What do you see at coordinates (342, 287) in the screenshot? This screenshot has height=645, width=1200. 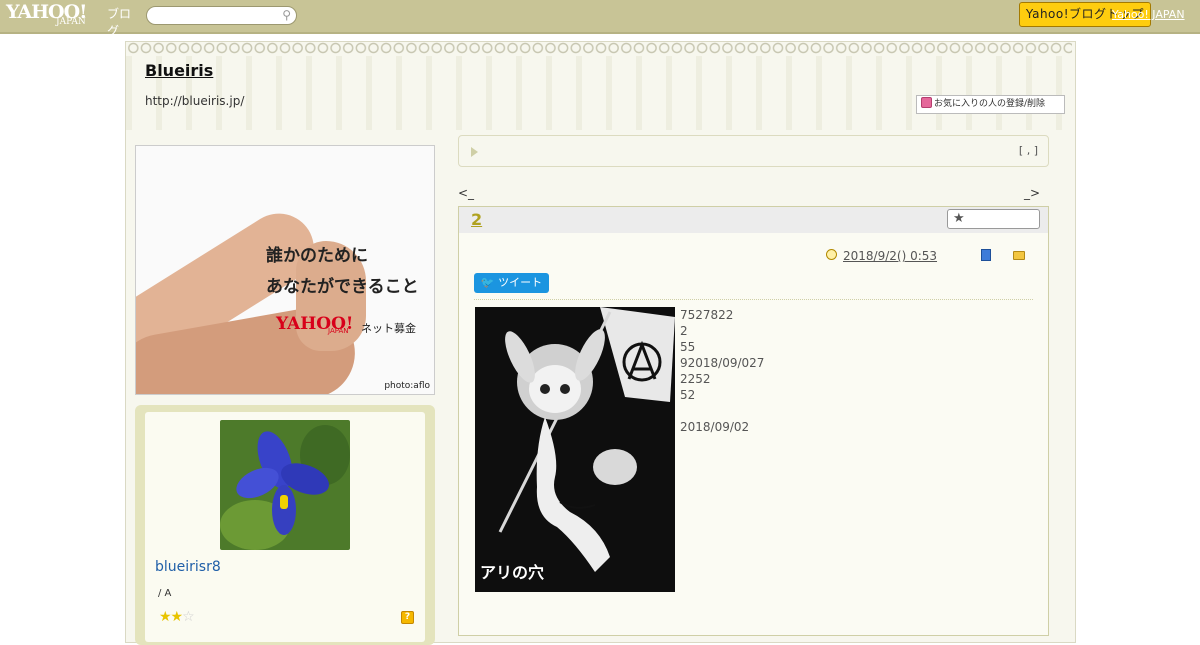 I see `ad-line-2: あなたができること` at bounding box center [342, 287].